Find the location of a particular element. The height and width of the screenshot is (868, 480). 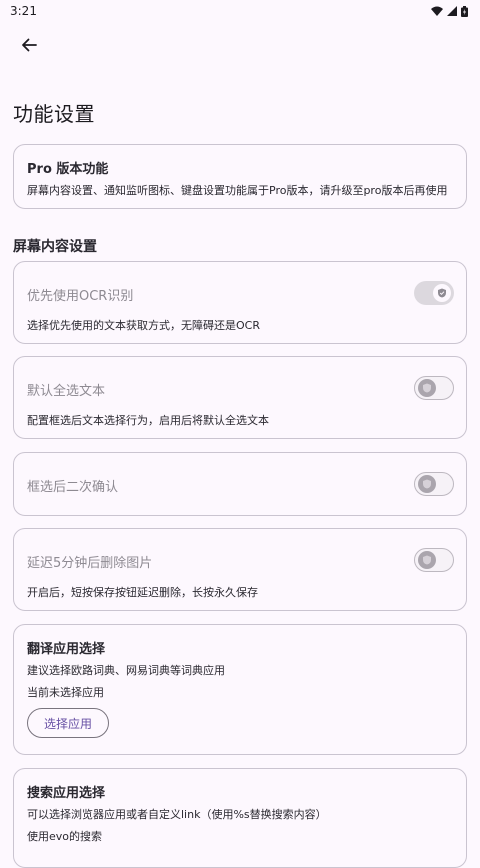

setting-card-delay-delete: 延迟5分钟后删除图片 开启后，短按保存按钮延迟删除，长按永久保存 is located at coordinates (240, 569).